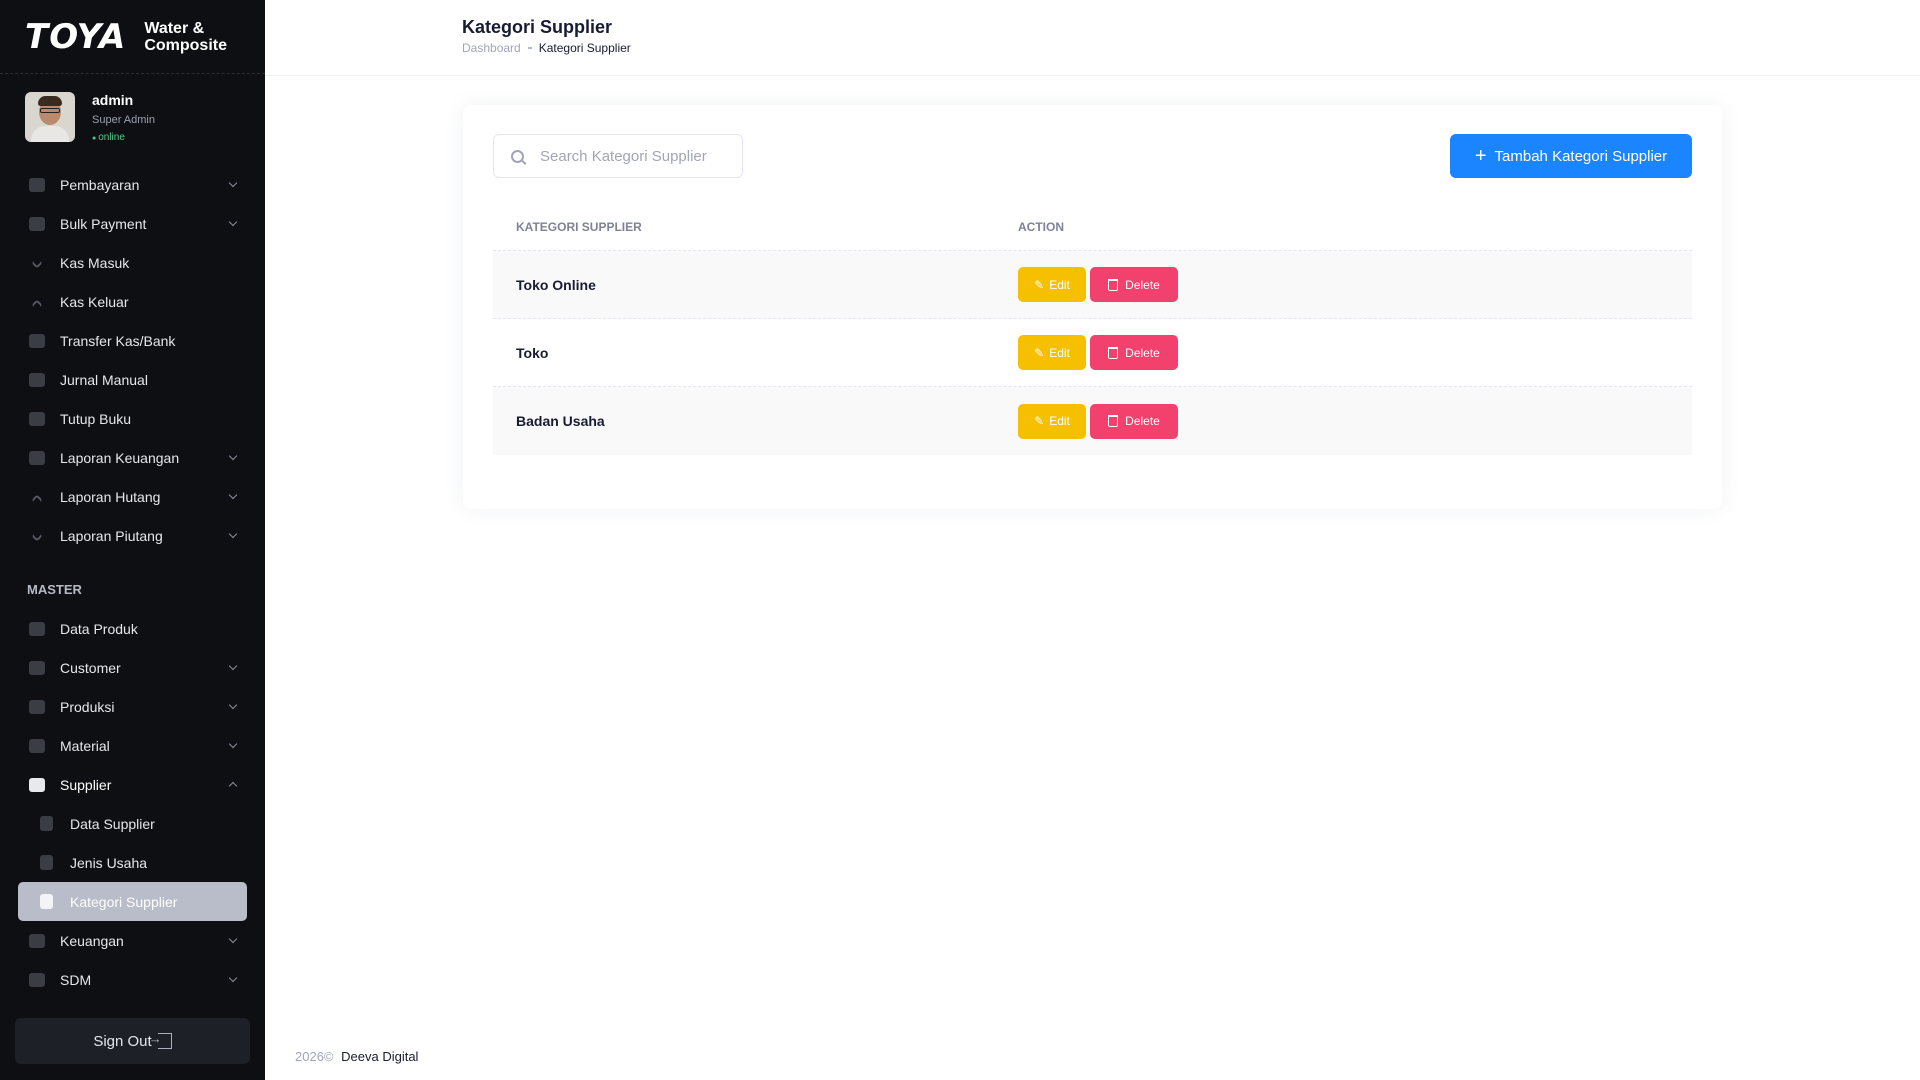  I want to click on user-profile: admin Super Admin online, so click(90, 117).